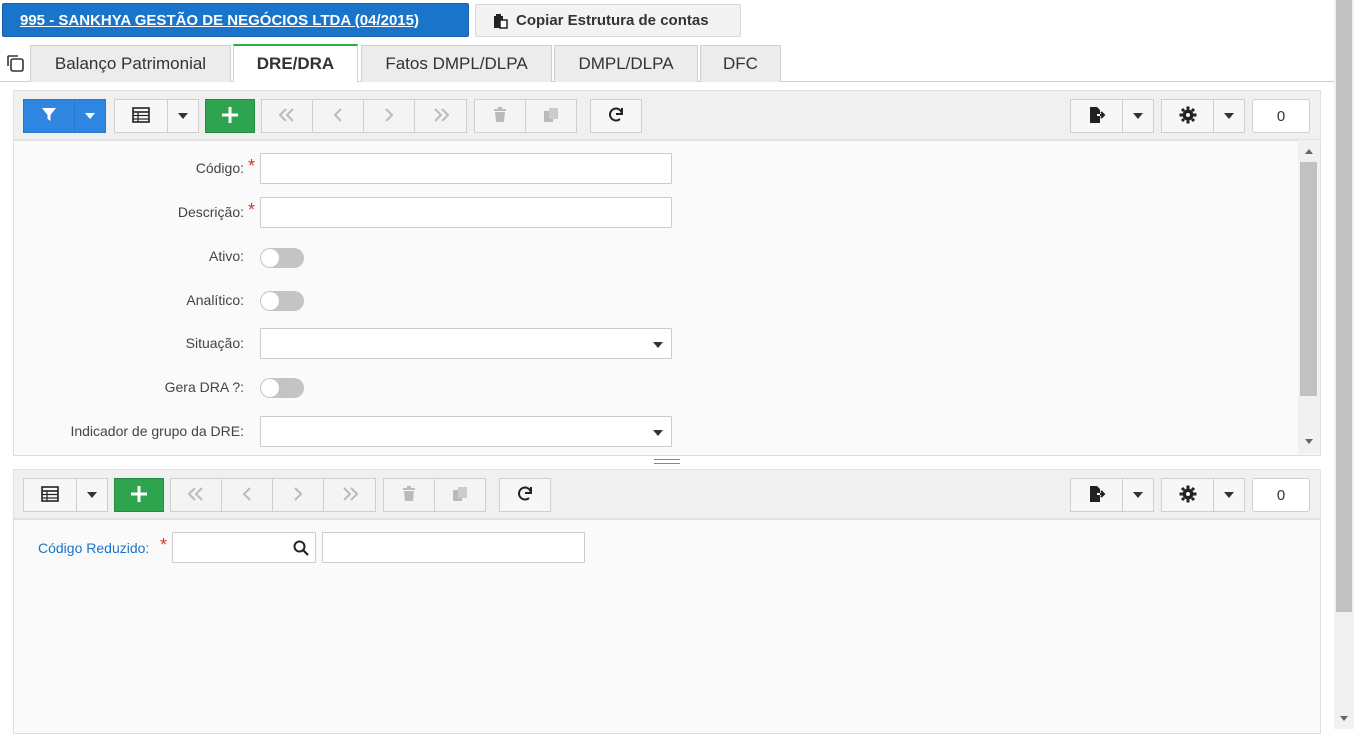 The height and width of the screenshot is (734, 1354). I want to click on double-chevron-left-icon, so click(196, 495).